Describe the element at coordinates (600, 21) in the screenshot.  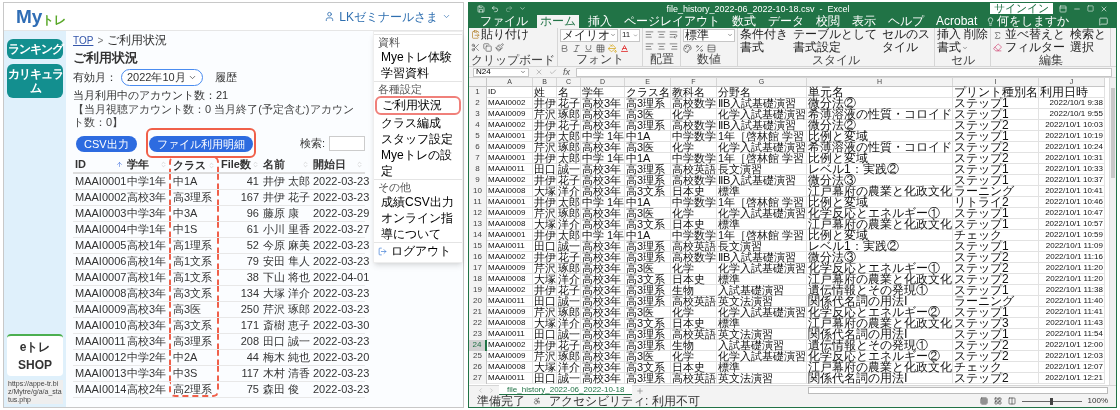
I see `ribbon-tab: 挿入` at that location.